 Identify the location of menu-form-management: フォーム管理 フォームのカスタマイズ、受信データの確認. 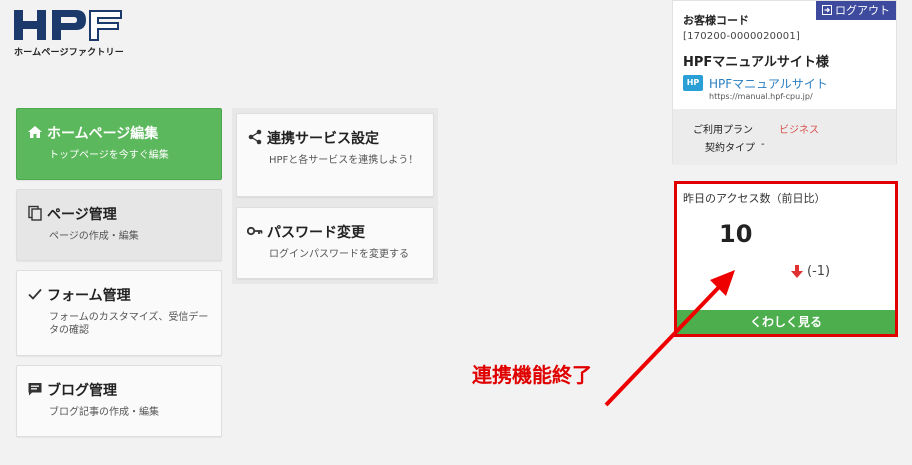
(119, 313).